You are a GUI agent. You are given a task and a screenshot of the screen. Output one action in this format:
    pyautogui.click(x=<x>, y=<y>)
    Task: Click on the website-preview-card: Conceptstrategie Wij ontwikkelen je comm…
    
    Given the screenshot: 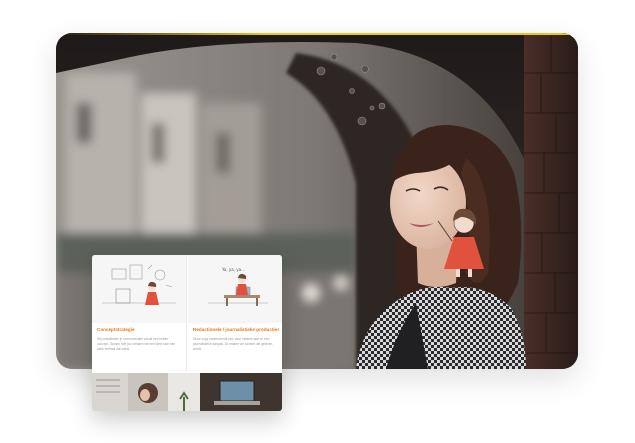 What is the action you would take?
    pyautogui.click(x=187, y=333)
    